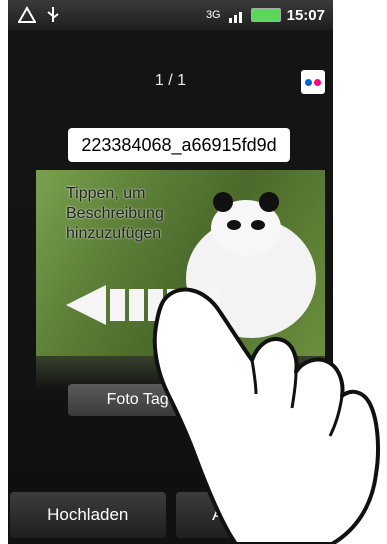 The height and width of the screenshot is (544, 387). Describe the element at coordinates (223, 202) in the screenshot. I see `panda-ear-left` at that location.